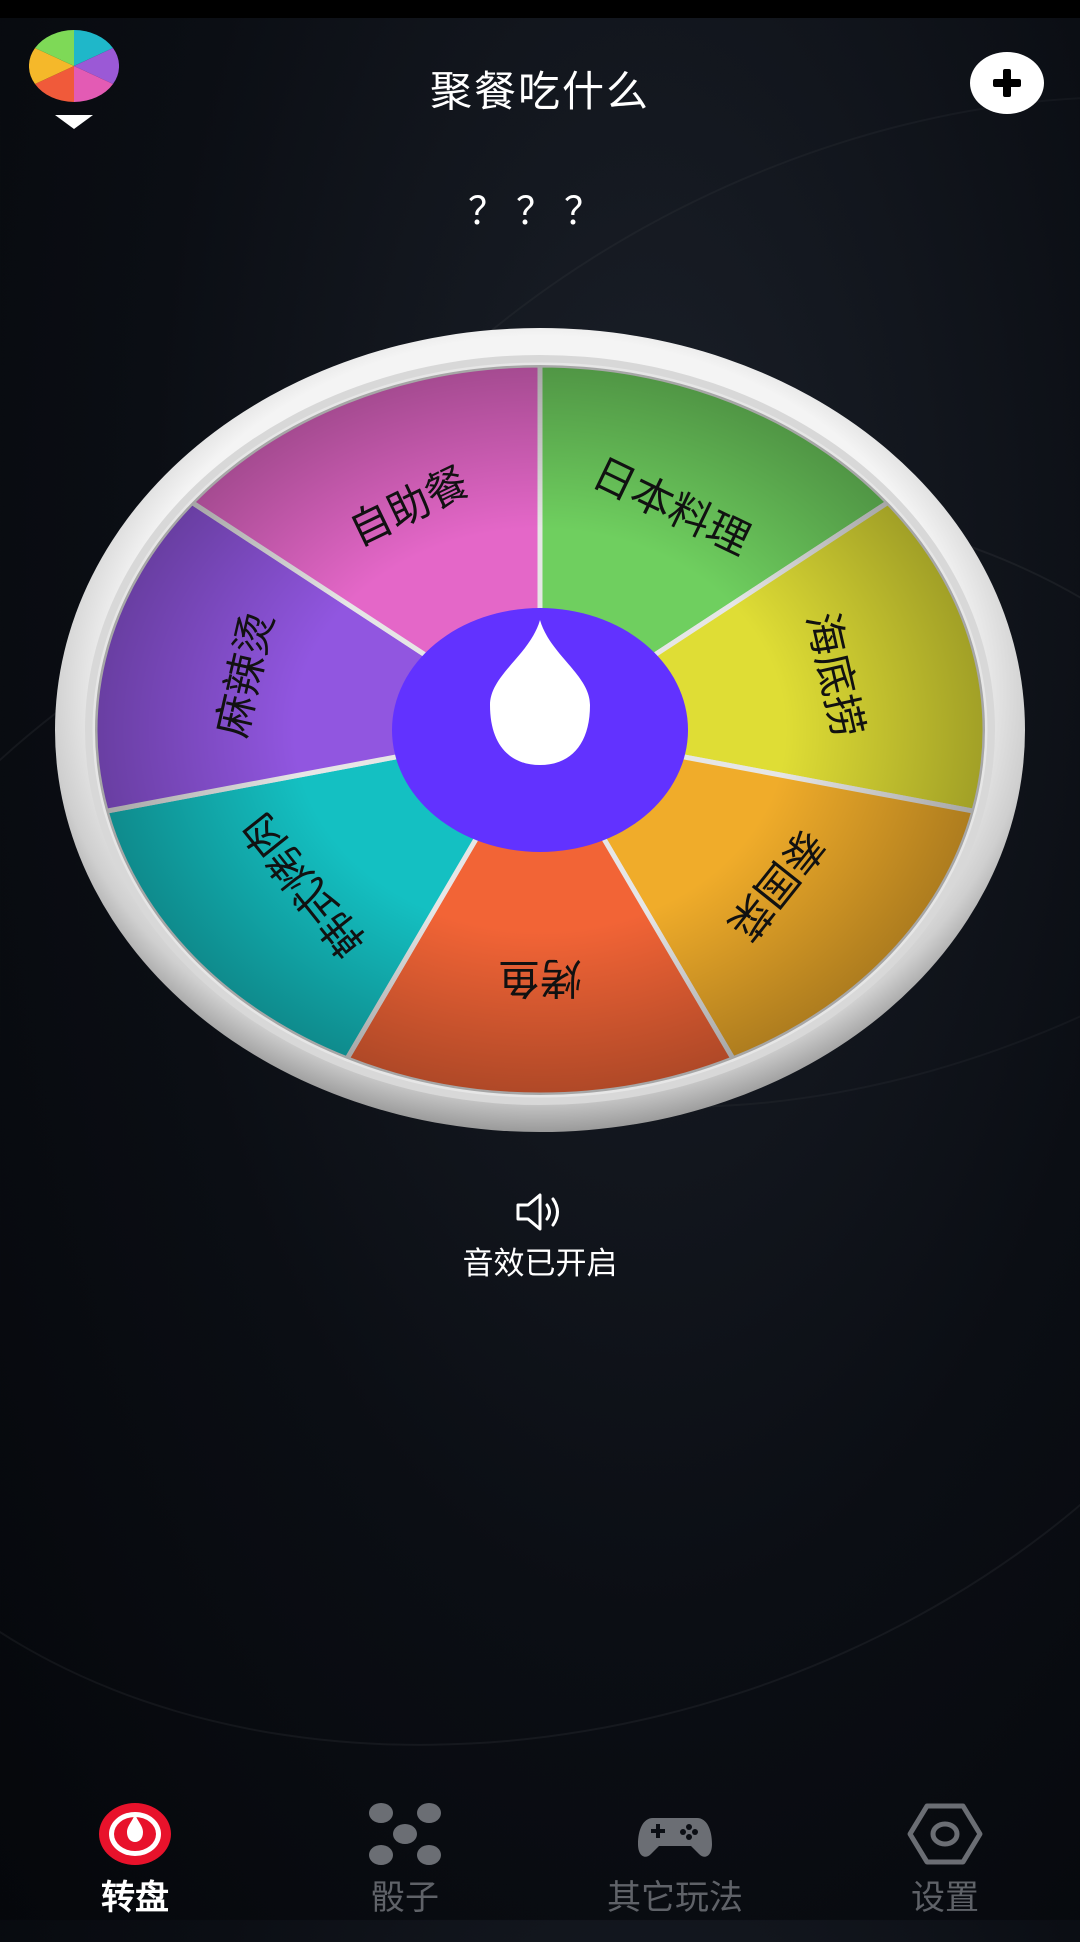  What do you see at coordinates (675, 1898) in the screenshot?
I see `tab-label: 其它玩法` at bounding box center [675, 1898].